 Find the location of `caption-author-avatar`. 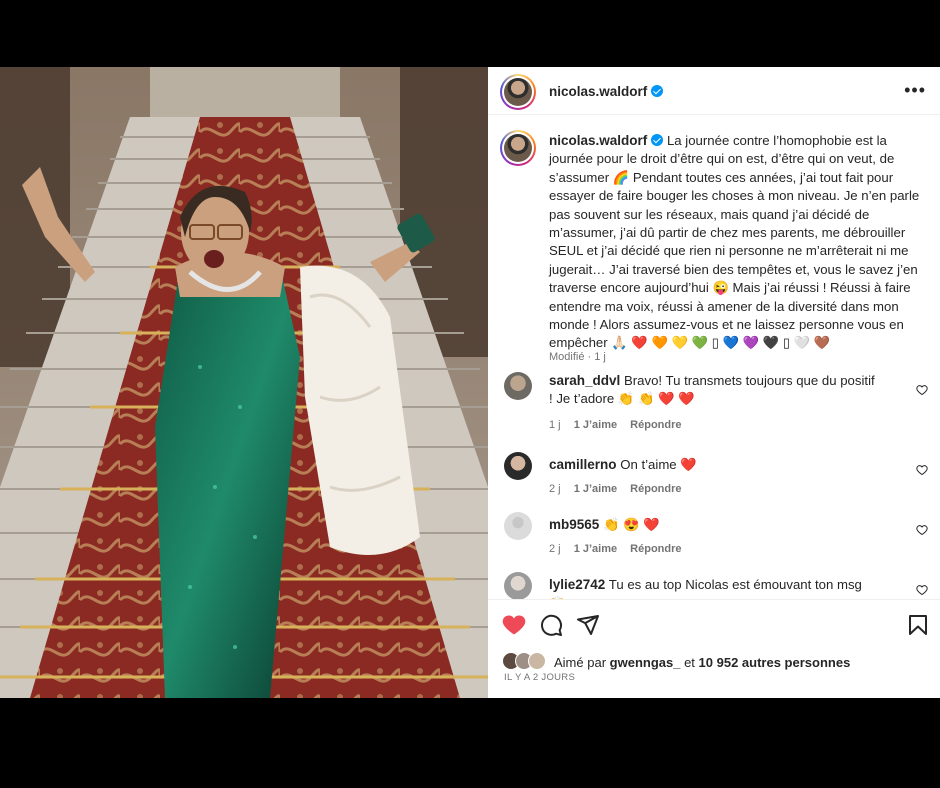

caption-author-avatar is located at coordinates (518, 148).